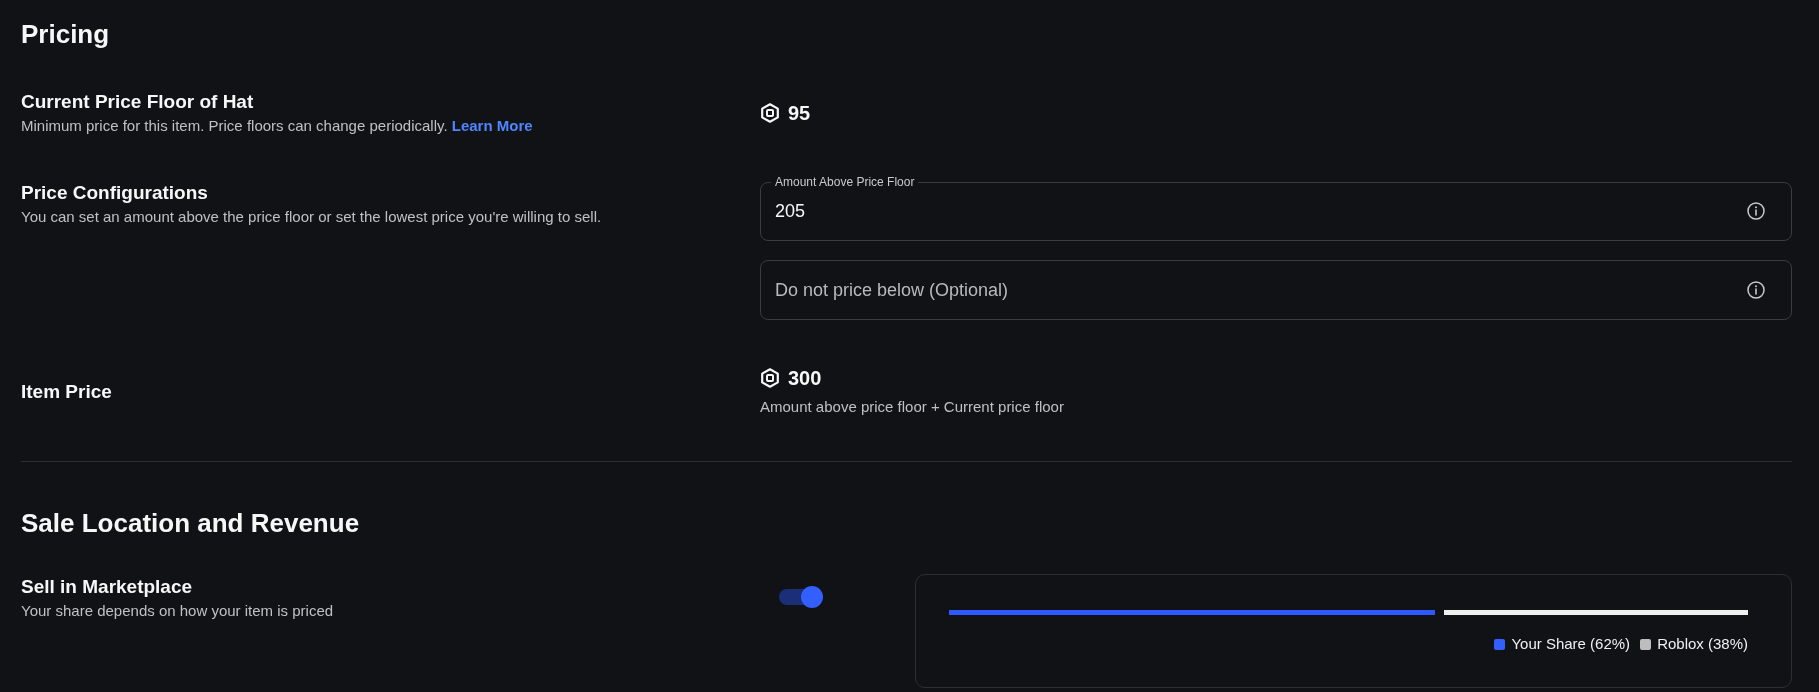 This screenshot has height=692, width=1819. I want to click on price-value: 95, so click(799, 113).